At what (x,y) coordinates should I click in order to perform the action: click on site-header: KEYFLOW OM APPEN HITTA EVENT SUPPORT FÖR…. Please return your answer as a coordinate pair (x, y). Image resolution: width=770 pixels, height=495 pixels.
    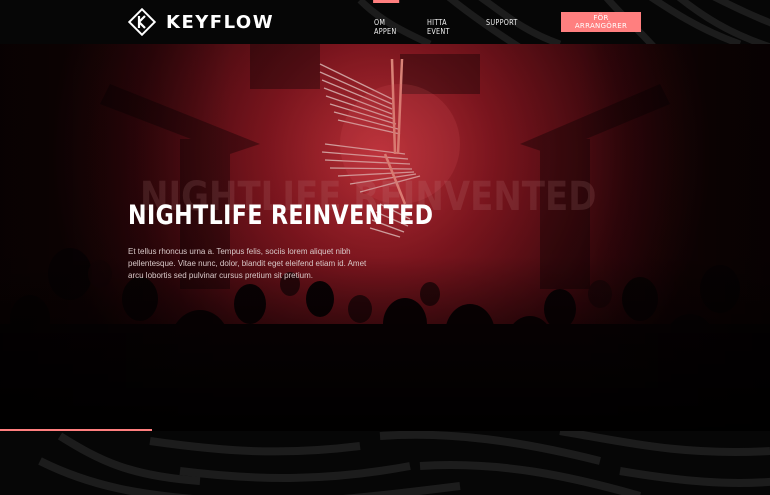
    Looking at the image, I should click on (385, 22).